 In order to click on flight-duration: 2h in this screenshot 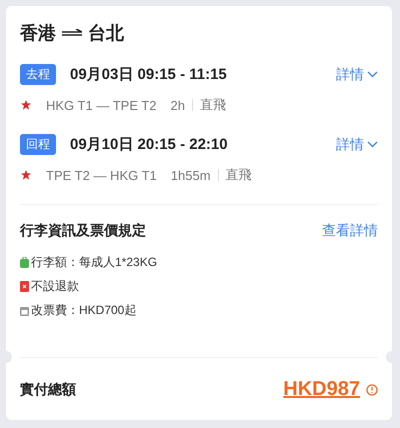, I will do `click(178, 105)`.